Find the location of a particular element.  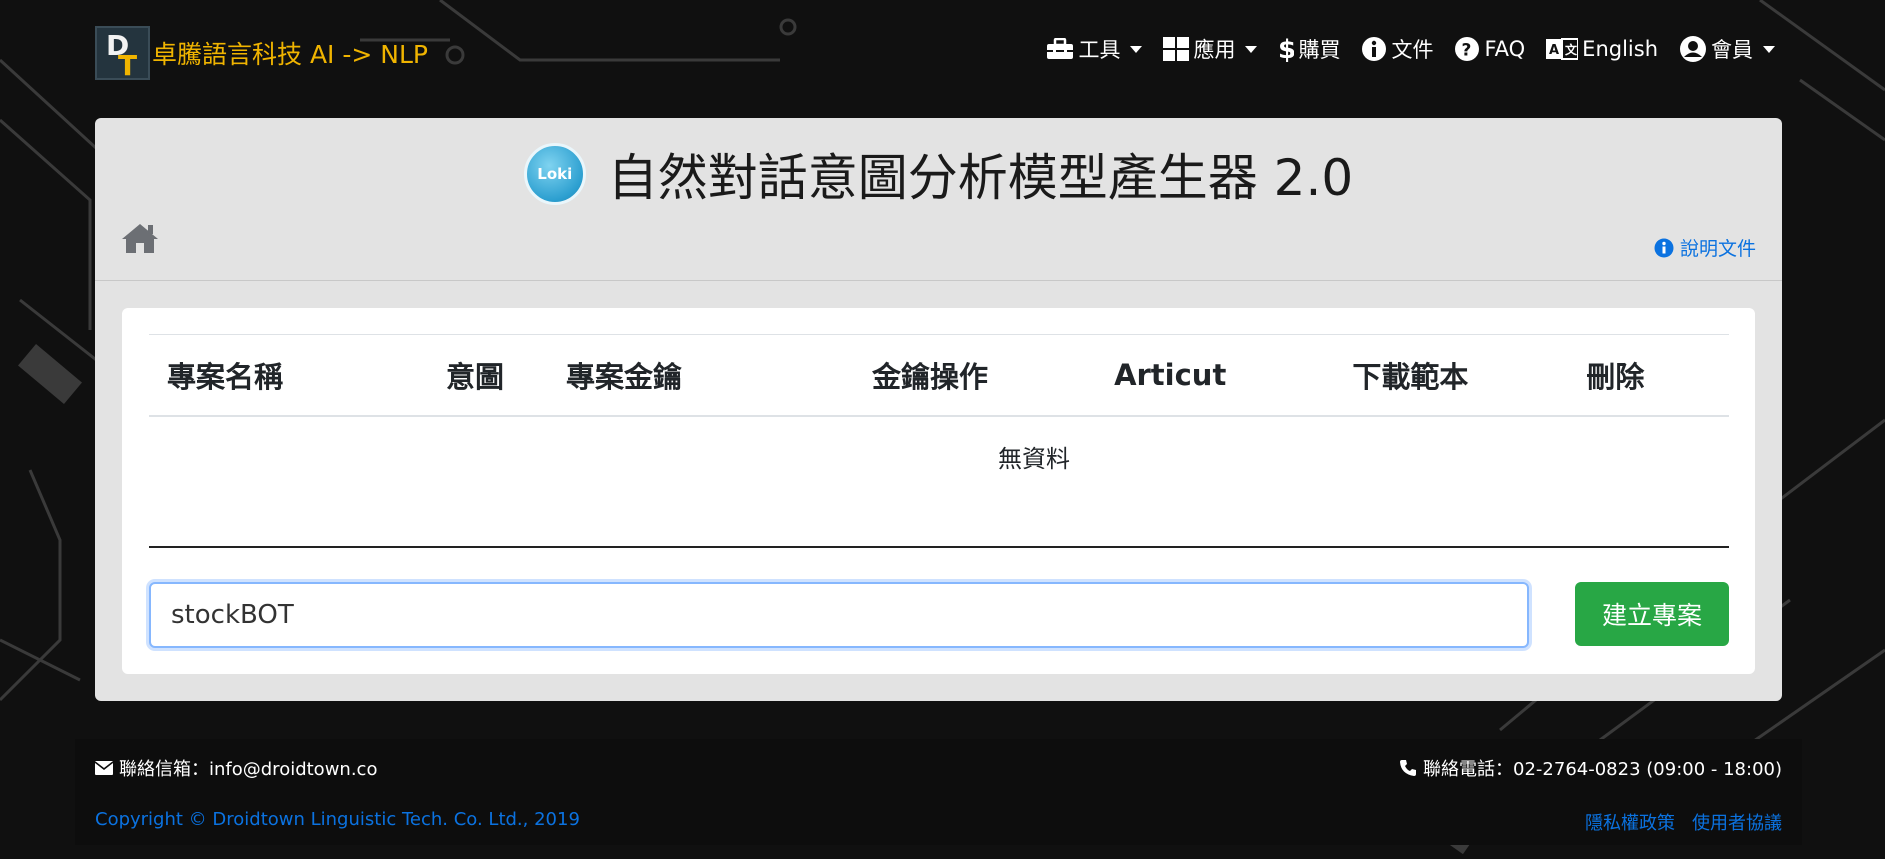

title-row: Loki 自然對話意圖分析模型產生器 2.0 is located at coordinates (938, 174).